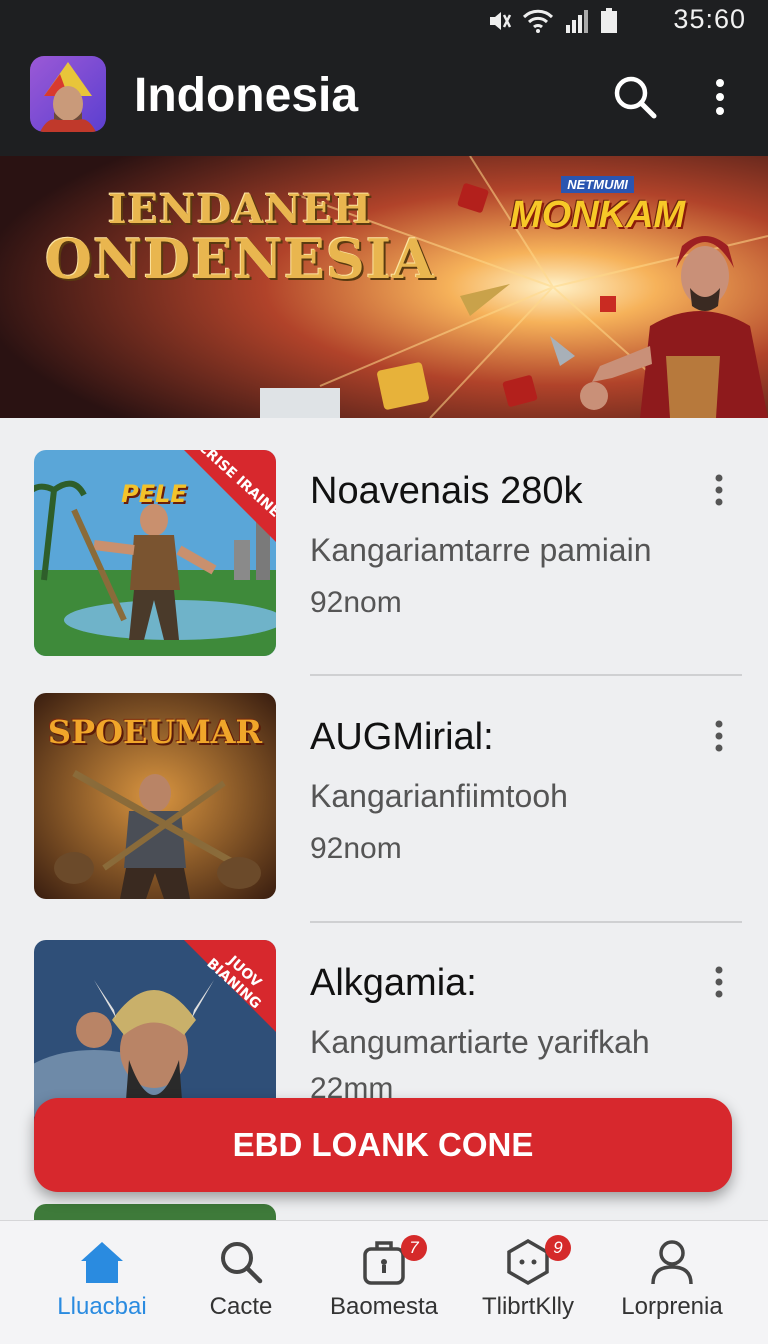 This screenshot has height=1344, width=768. I want to click on nav-item-bag: 7 Baomesta, so click(384, 1282).